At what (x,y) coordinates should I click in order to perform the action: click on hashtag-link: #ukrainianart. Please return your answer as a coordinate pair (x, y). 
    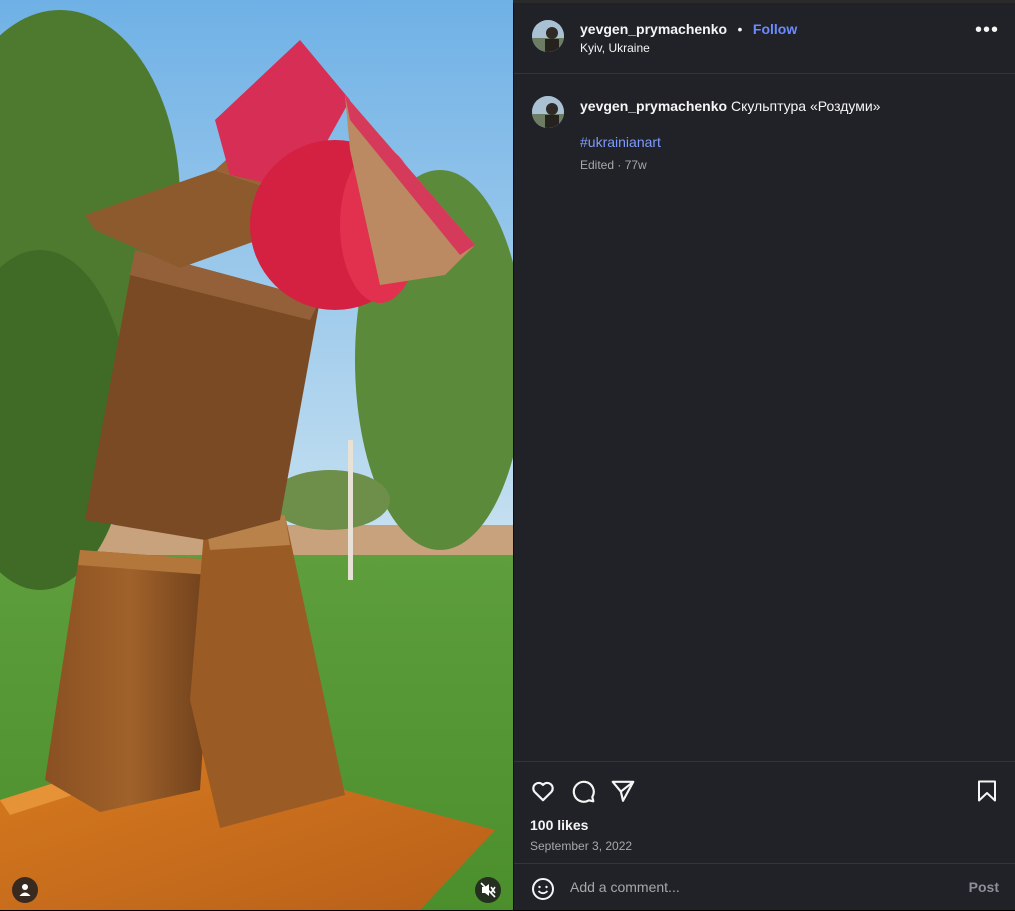
    Looking at the image, I should click on (620, 142).